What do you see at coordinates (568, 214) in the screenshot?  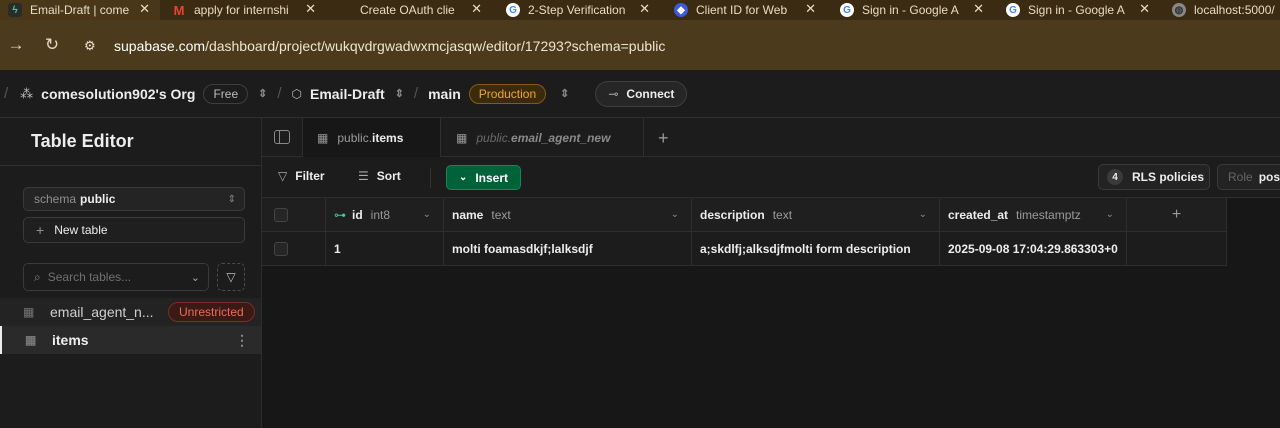 I see `column-header-name: name text ⌄` at bounding box center [568, 214].